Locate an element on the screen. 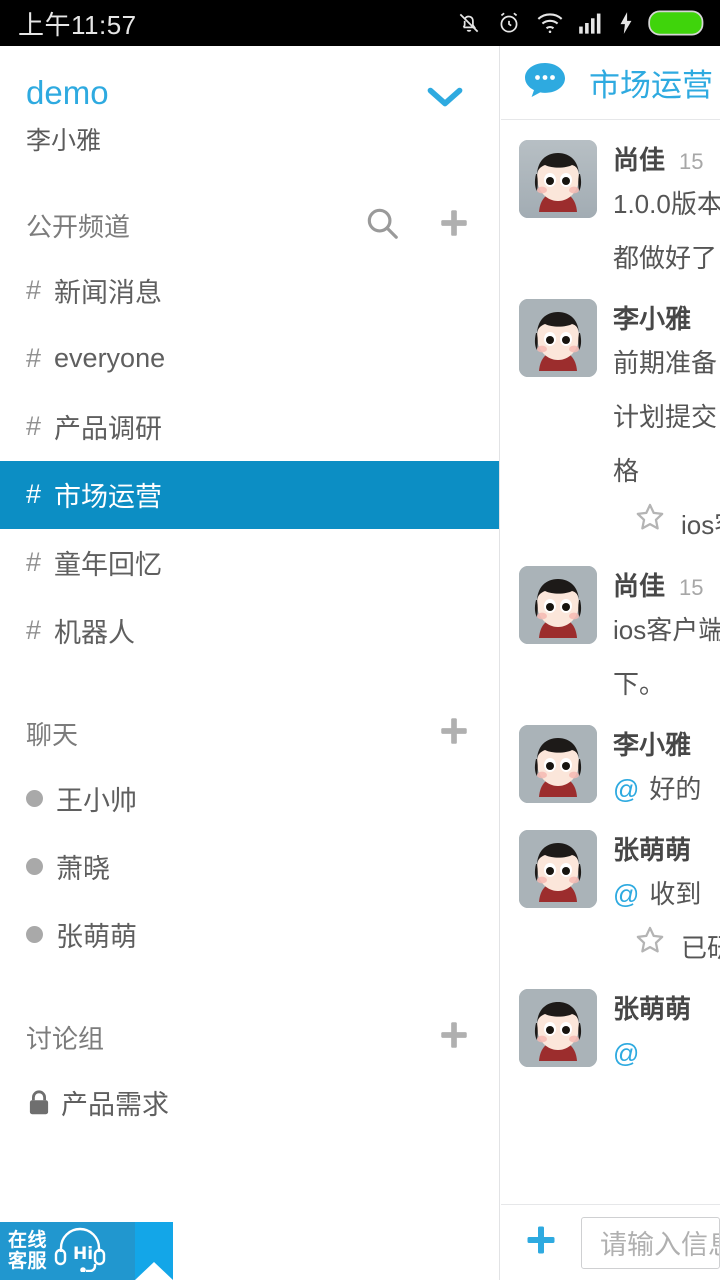 This screenshot has height=1280, width=720. message-line-text: 好的 is located at coordinates (675, 789).